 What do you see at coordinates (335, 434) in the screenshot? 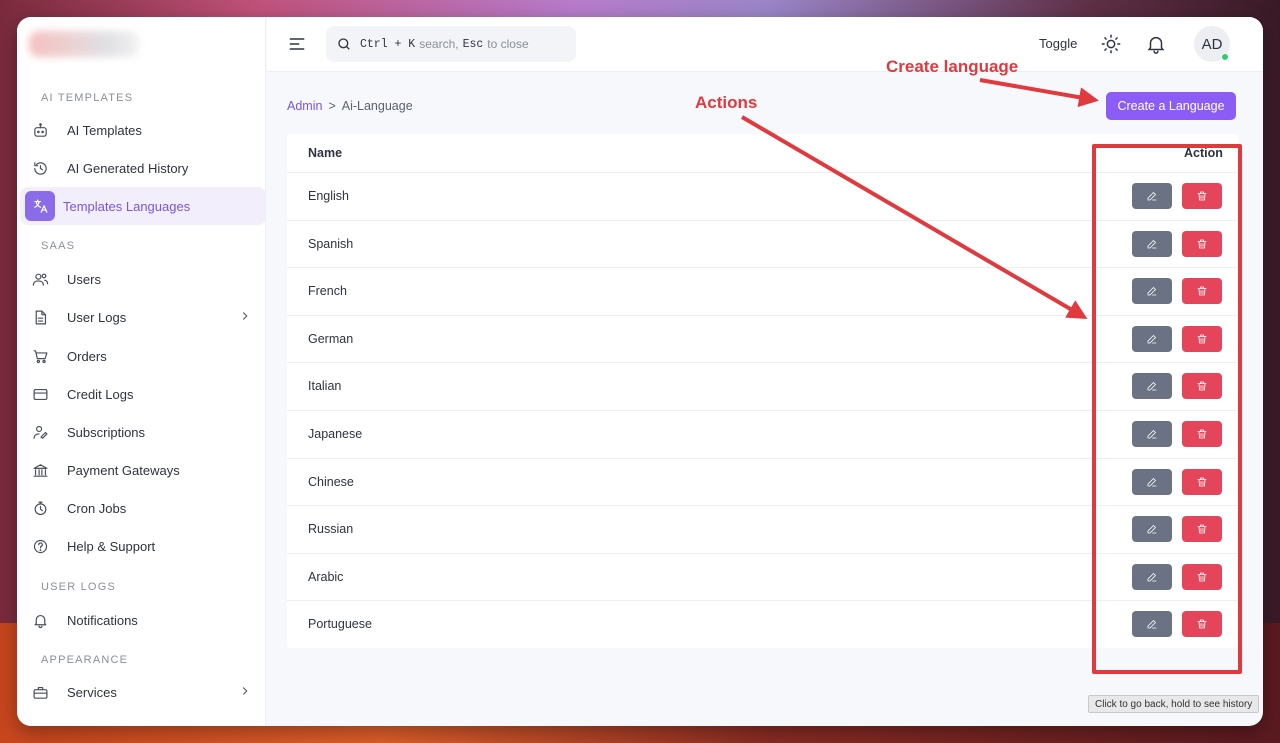
I see `language-name: Japanese` at bounding box center [335, 434].